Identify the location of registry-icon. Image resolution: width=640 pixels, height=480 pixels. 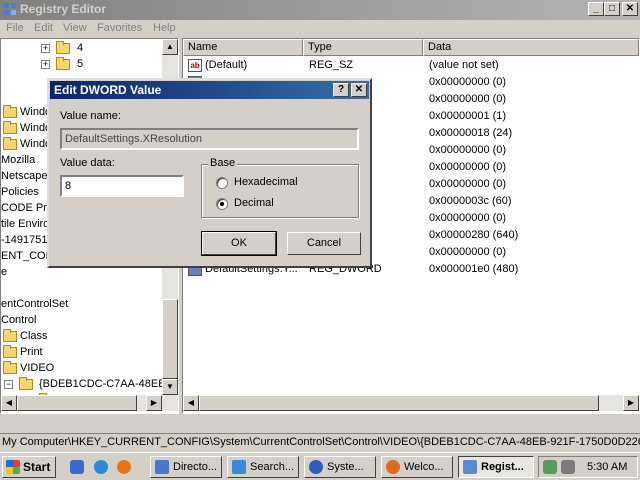
(470, 467).